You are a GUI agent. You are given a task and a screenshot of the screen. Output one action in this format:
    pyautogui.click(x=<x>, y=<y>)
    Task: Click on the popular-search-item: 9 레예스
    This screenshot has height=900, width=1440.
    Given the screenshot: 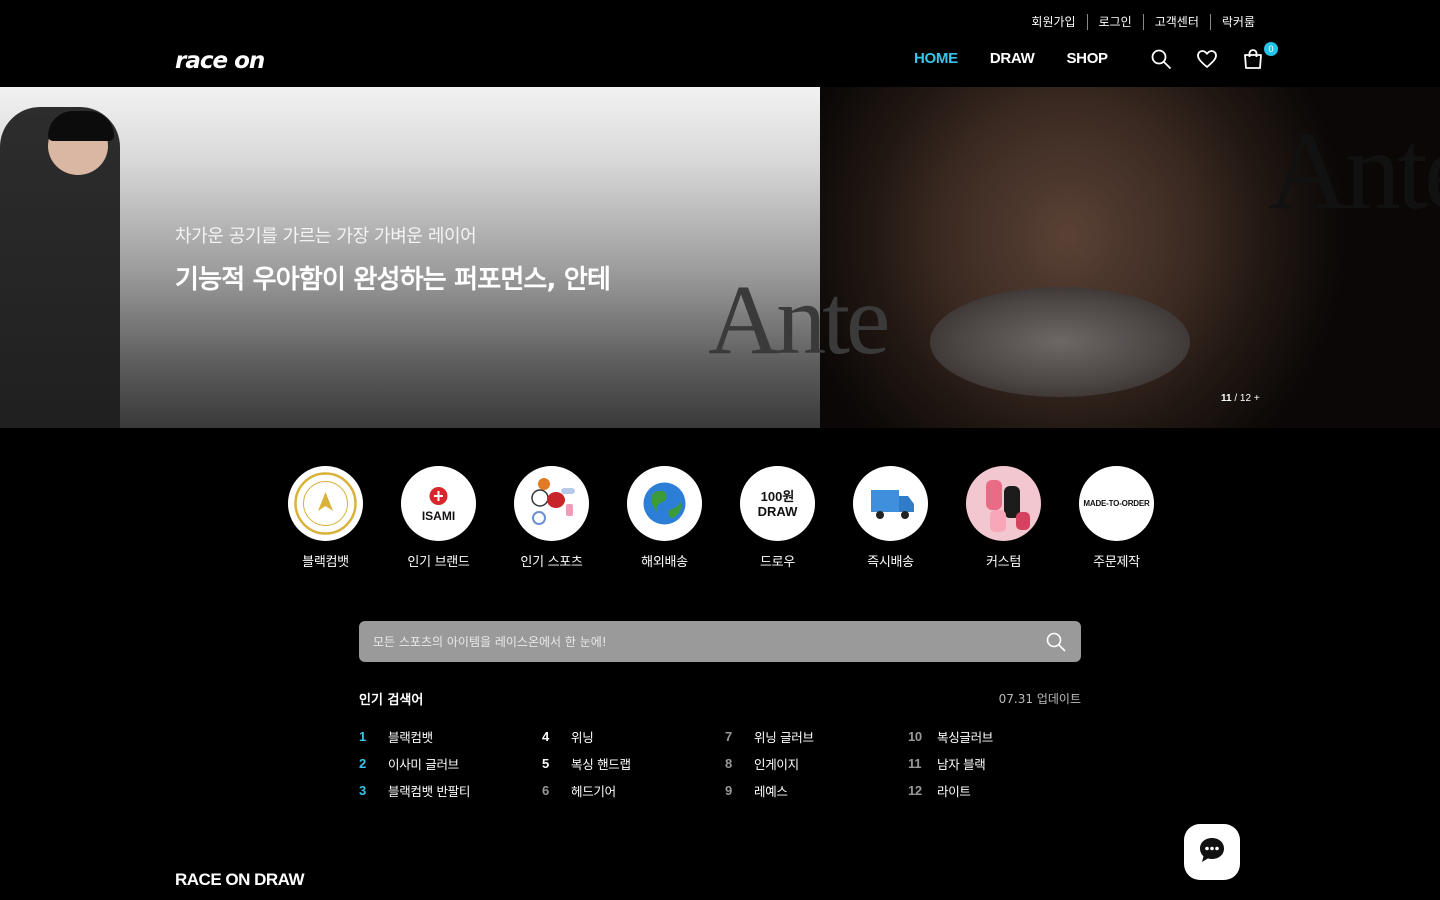 What is the action you would take?
    pyautogui.click(x=816, y=790)
    